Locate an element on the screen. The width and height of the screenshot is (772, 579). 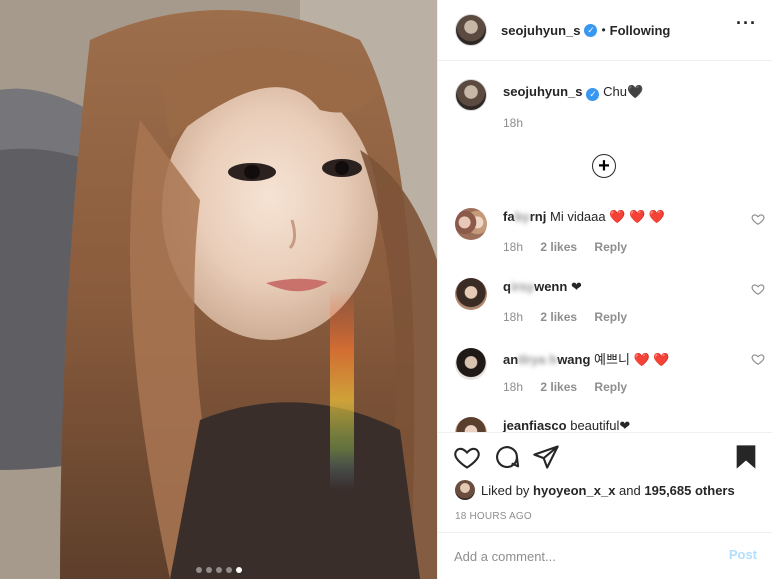
add-comment-input is located at coordinates (584, 556).